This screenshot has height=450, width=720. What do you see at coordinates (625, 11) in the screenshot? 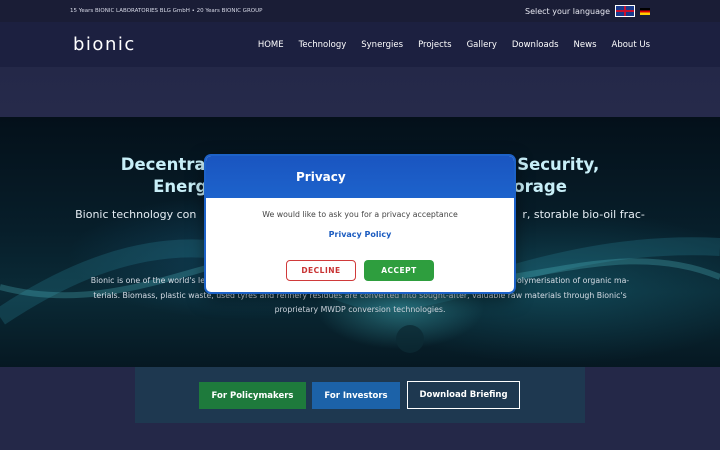
I see `uk-flag-icon` at bounding box center [625, 11].